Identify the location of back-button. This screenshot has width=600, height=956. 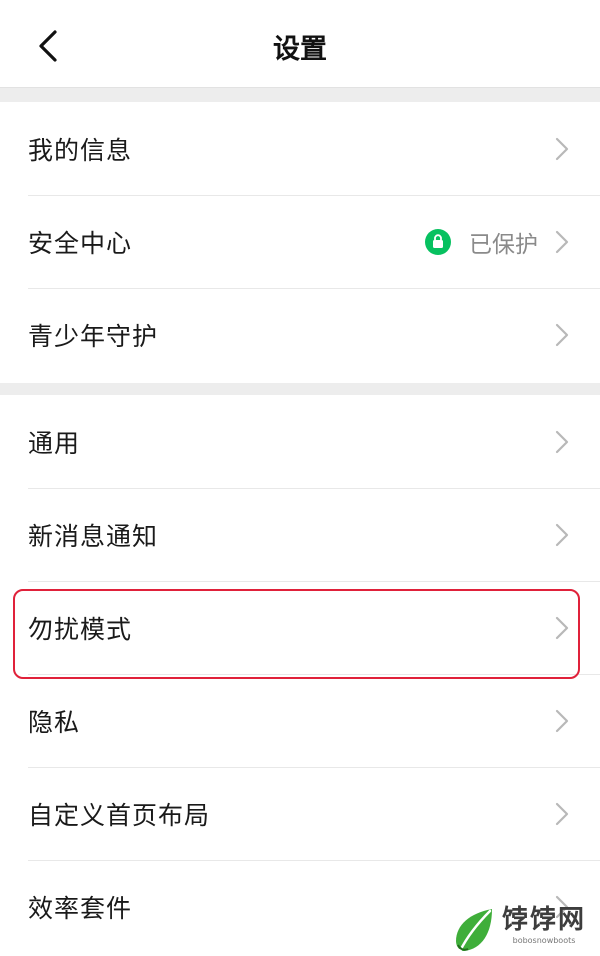
(48, 46).